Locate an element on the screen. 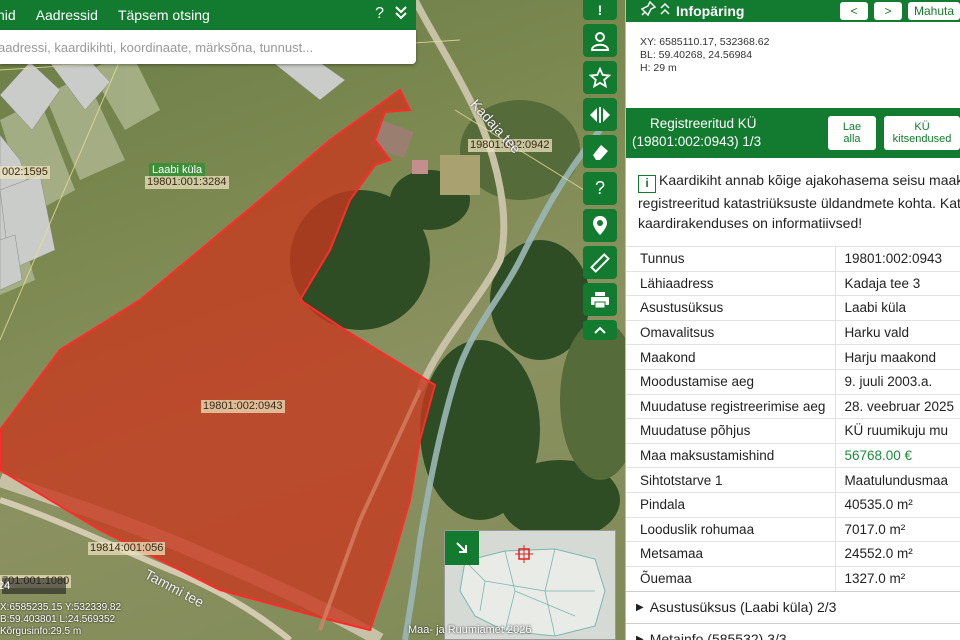 This screenshot has width=960, height=640. attribute-value: Laabi küla is located at coordinates (897, 308).